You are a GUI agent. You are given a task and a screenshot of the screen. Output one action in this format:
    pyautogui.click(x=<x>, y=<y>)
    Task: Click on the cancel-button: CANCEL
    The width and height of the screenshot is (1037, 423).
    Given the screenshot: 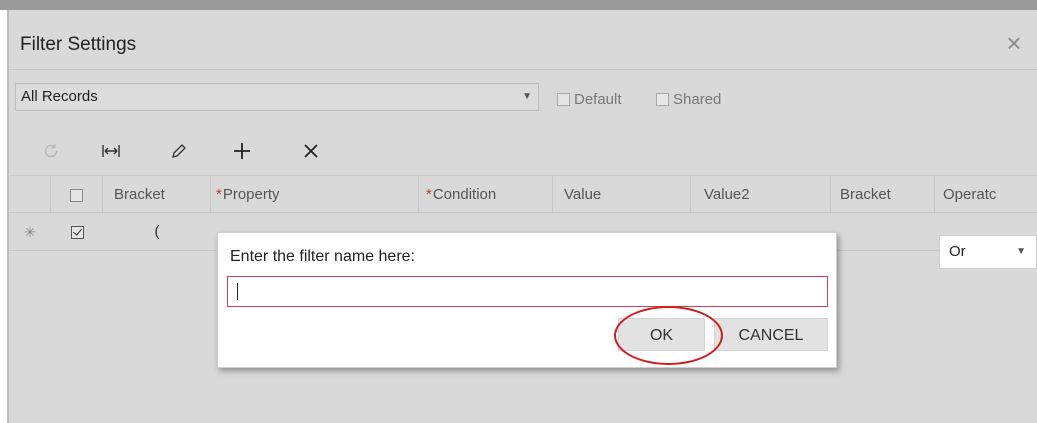 What is the action you would take?
    pyautogui.click(x=771, y=334)
    